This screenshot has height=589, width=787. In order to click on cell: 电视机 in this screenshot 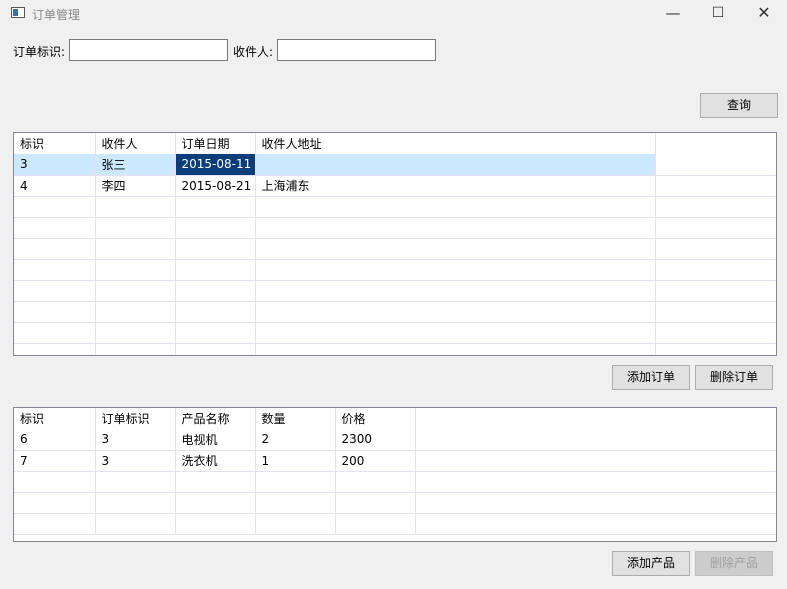, I will do `click(215, 440)`.